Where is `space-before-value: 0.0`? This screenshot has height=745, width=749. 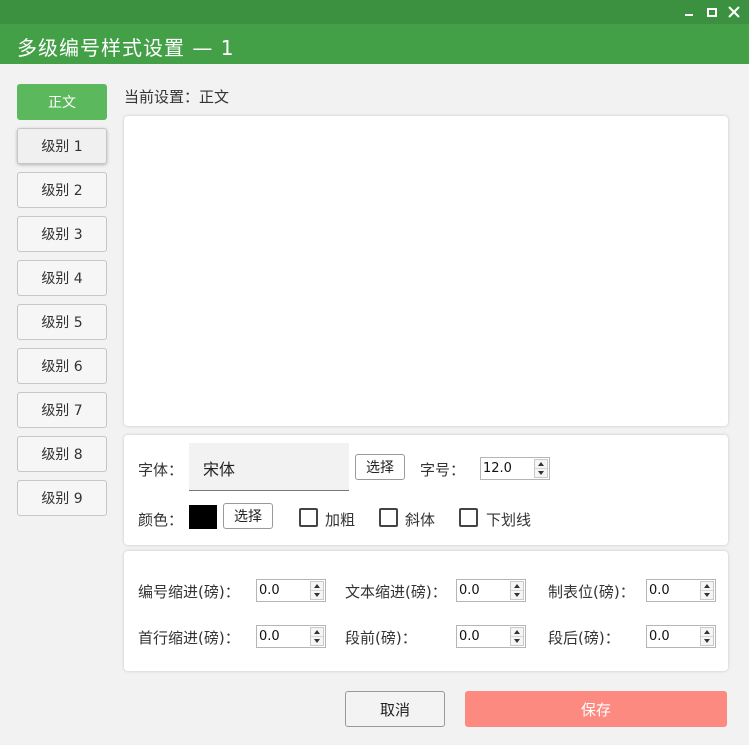 space-before-value: 0.0 is located at coordinates (469, 636).